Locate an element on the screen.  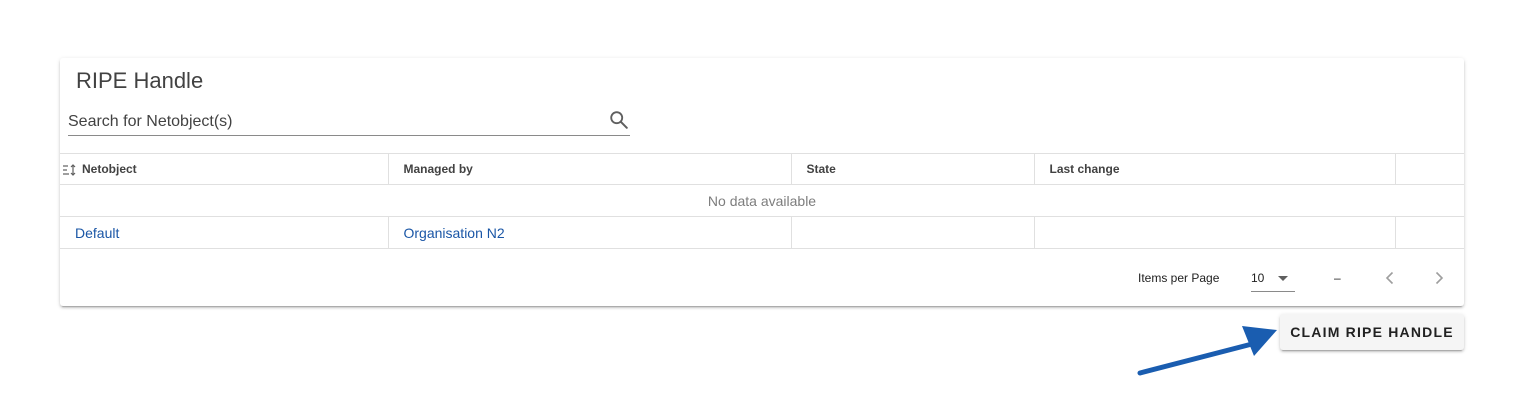
pagination: Items per Page 10 – is located at coordinates (762, 278).